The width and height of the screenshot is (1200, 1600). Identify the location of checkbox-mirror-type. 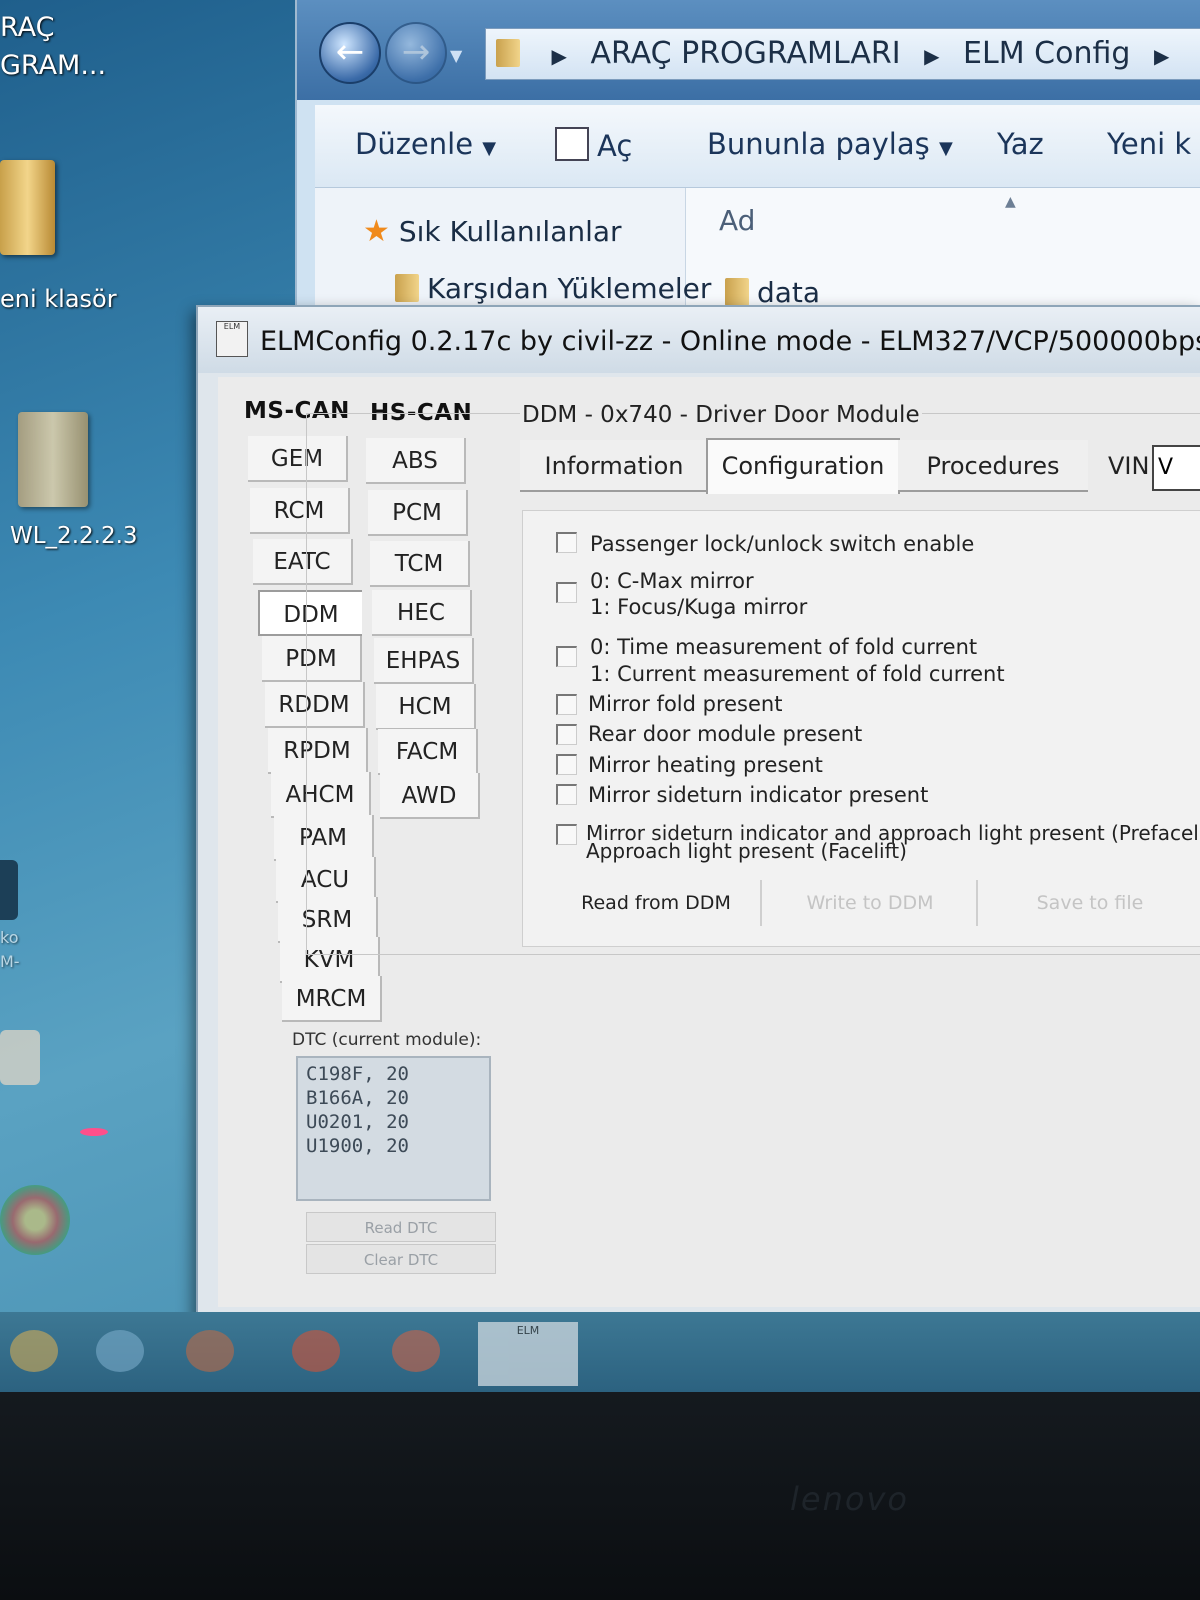
(566, 592).